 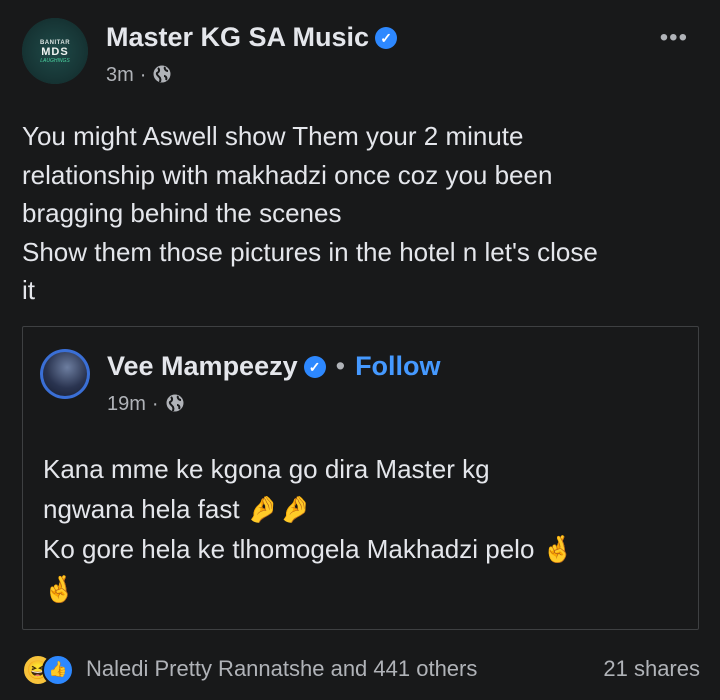 I want to click on post-author: Master KG SA Music ✓, so click(x=252, y=37).